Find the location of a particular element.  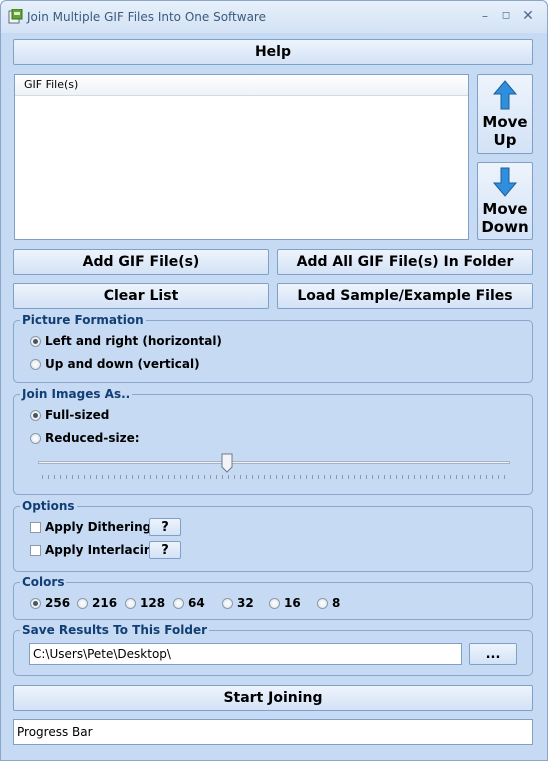

move-up-label-1: Move is located at coordinates (505, 122).